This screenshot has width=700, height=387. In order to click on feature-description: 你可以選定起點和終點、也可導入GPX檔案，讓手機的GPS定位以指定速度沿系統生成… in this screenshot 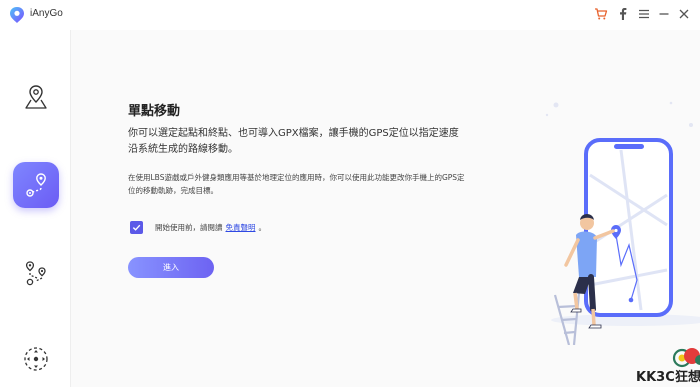, I will do `click(293, 141)`.